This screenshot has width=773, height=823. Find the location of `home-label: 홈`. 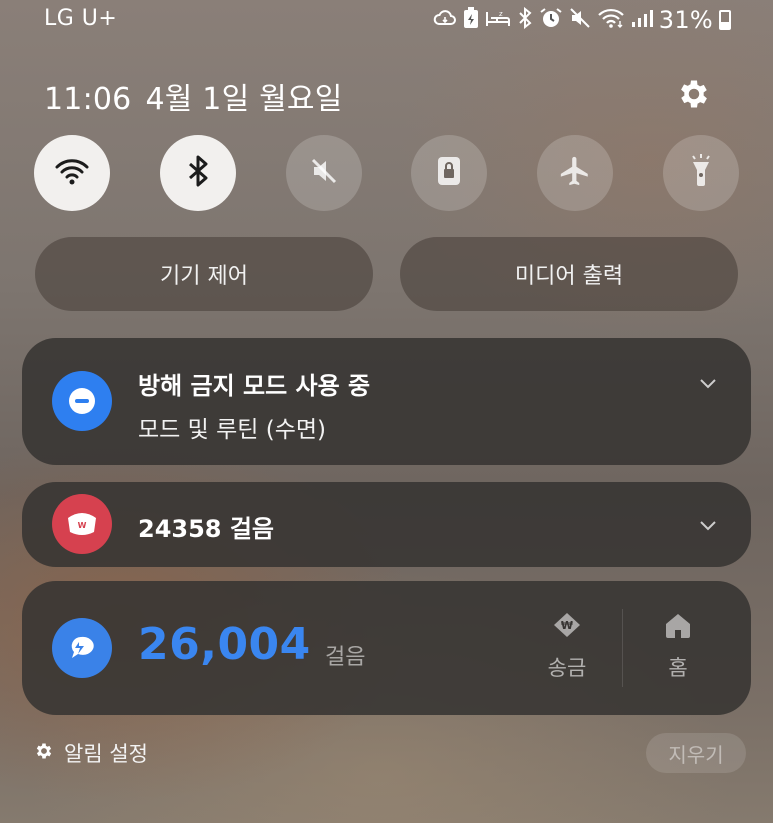

home-label: 홈 is located at coordinates (678, 668).